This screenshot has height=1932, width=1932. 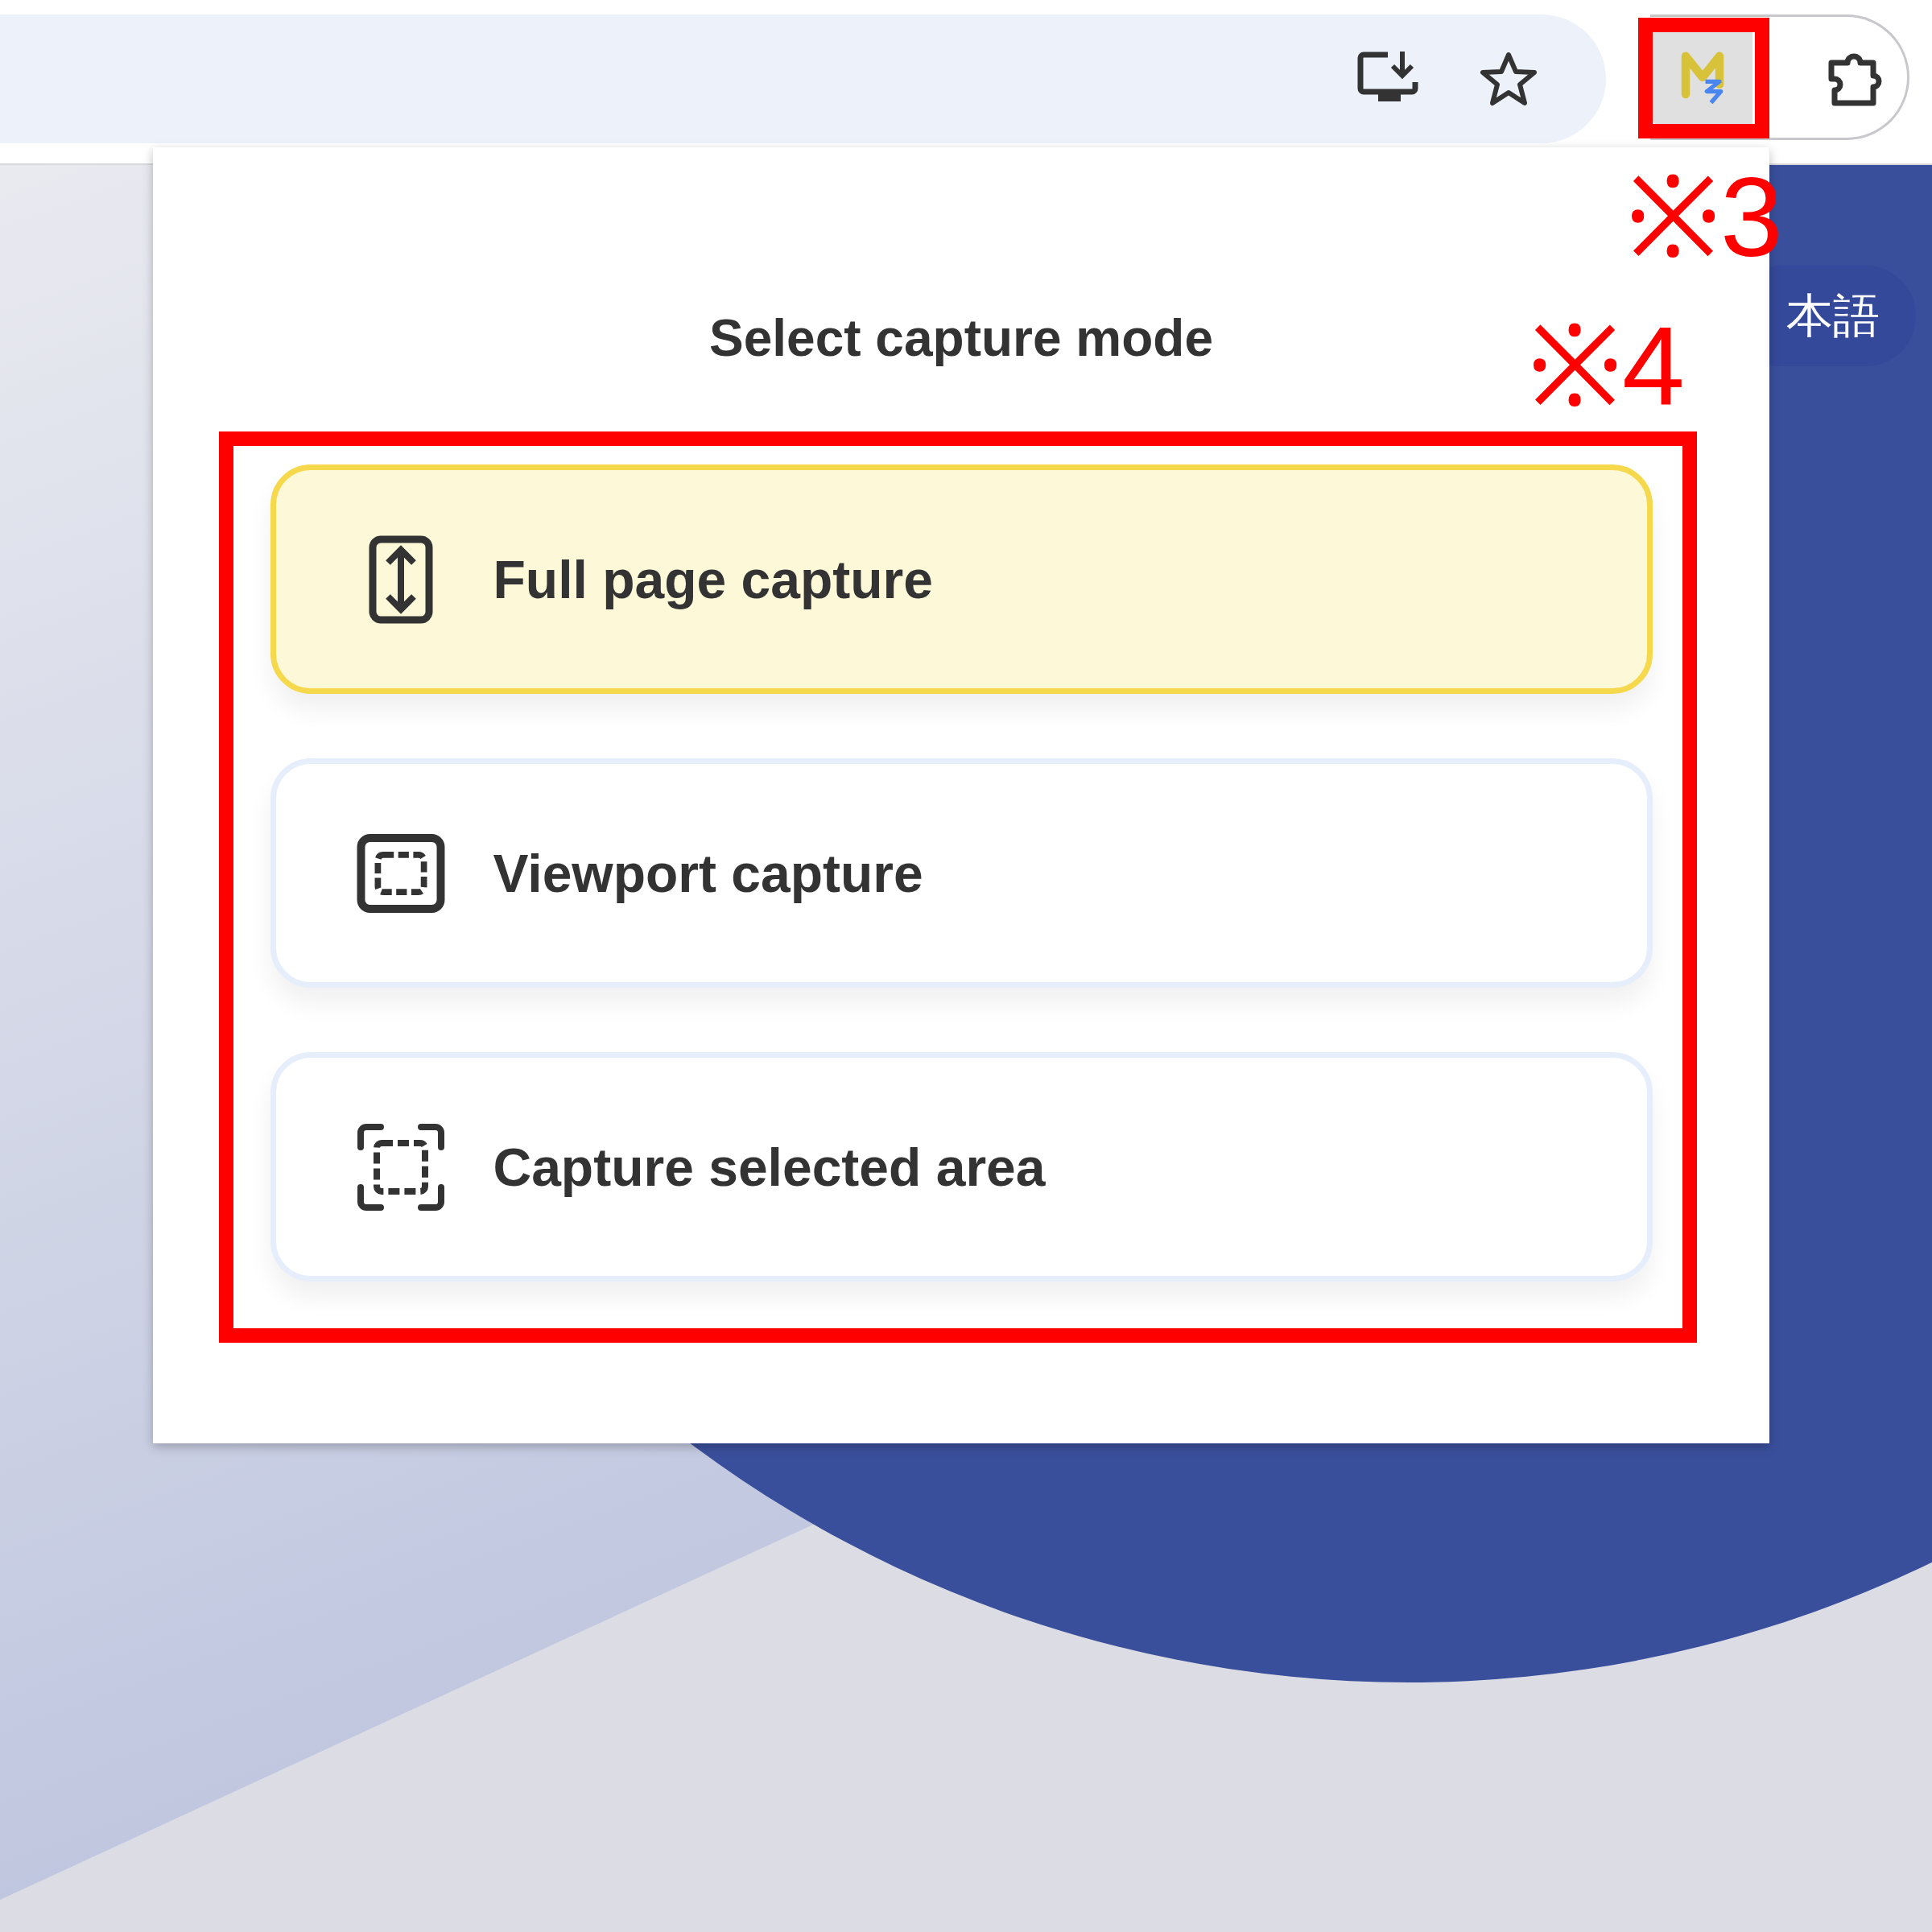 I want to click on capture-option: Viewport capture, so click(x=961, y=873).